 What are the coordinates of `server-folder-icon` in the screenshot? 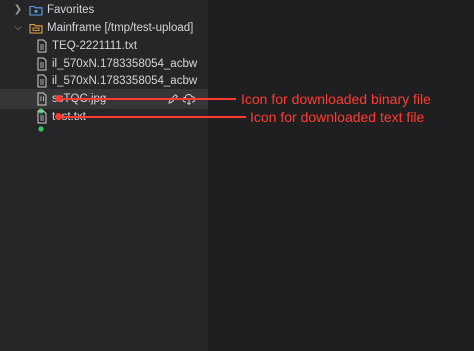 It's located at (36, 28).